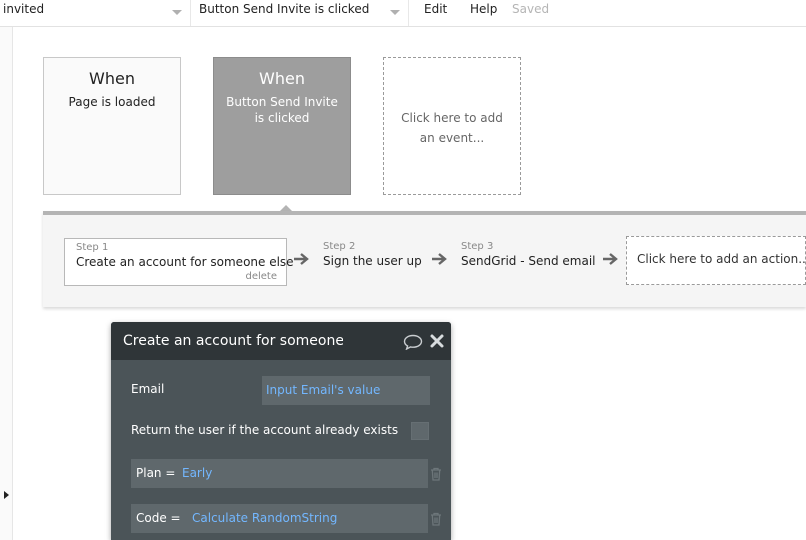 Image resolution: width=806 pixels, height=540 pixels. I want to click on panel-title: Create an account for someone e, so click(233, 341).